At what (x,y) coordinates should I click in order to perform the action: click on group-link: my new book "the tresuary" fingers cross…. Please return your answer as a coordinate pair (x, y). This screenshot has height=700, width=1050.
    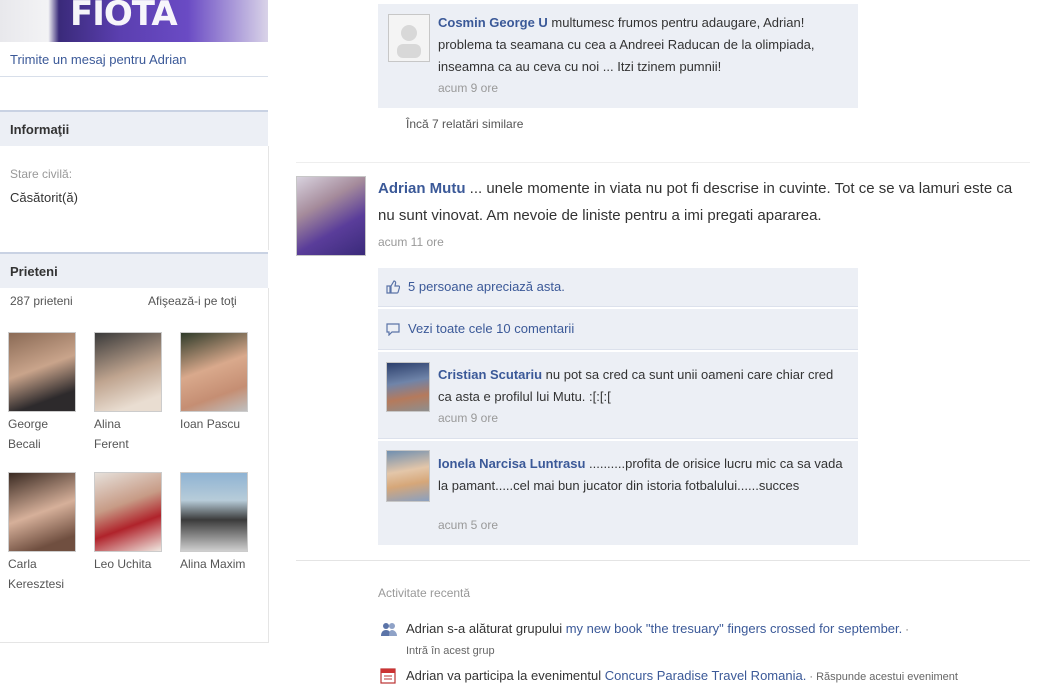
    Looking at the image, I should click on (734, 628).